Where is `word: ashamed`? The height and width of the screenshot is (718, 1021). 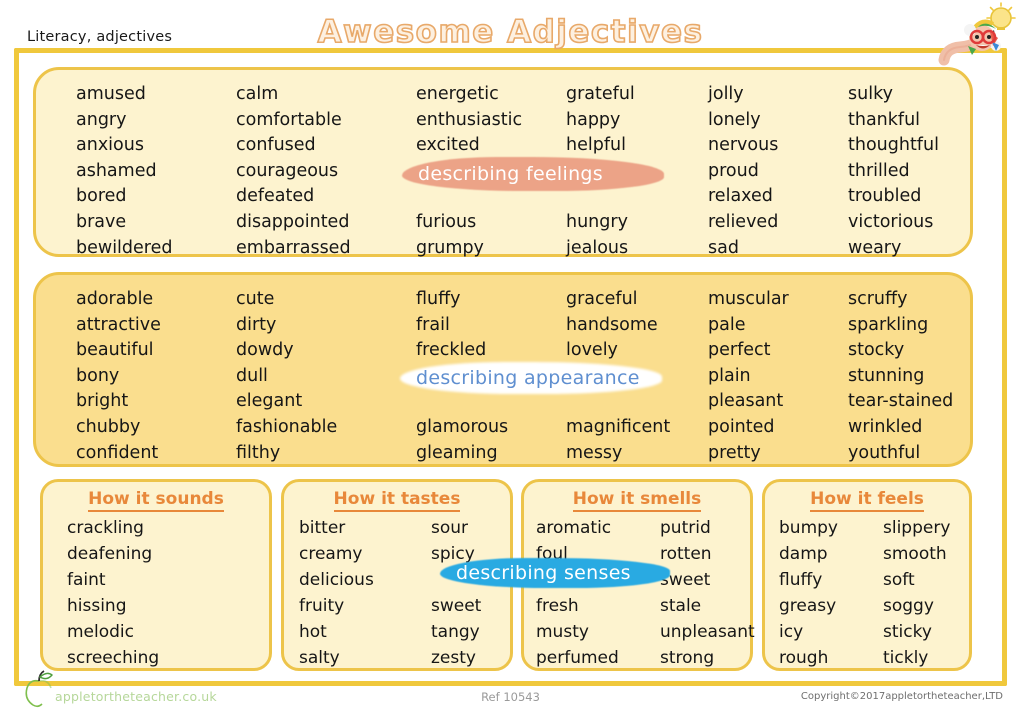 word: ashamed is located at coordinates (116, 170).